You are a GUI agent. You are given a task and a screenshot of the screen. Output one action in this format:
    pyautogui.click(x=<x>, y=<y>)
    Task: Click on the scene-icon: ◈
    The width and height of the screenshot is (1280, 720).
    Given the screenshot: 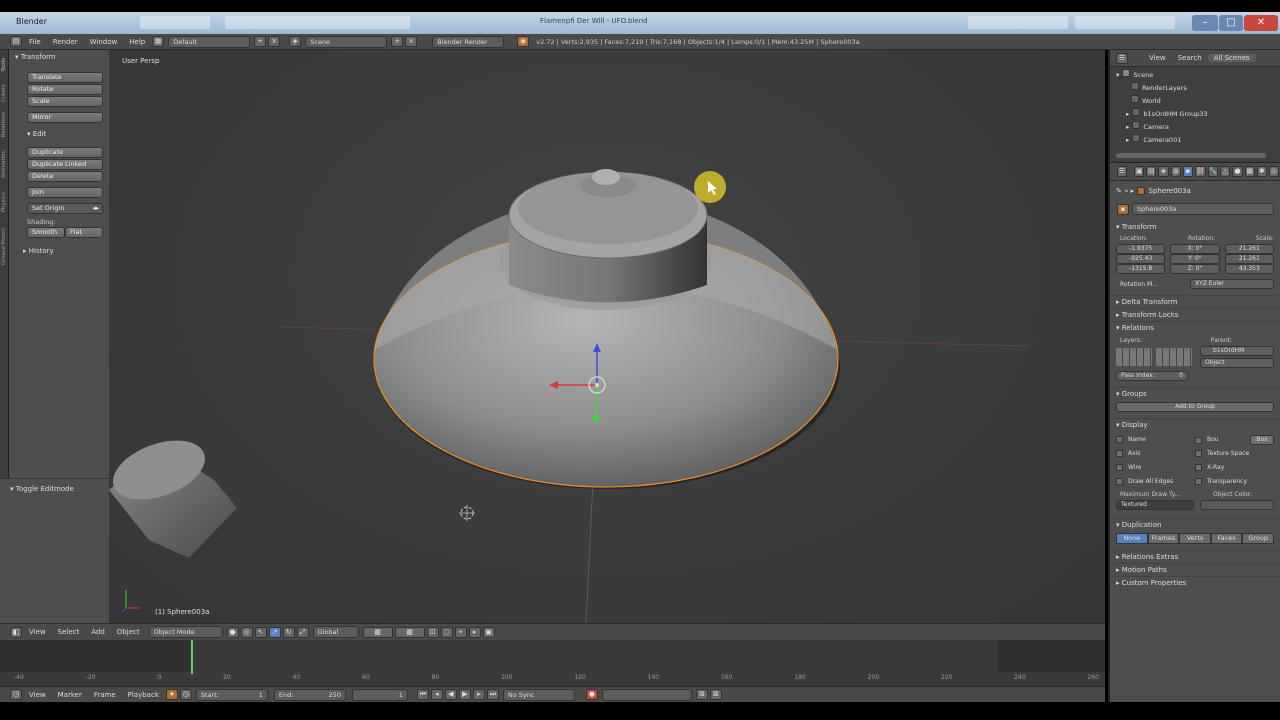 What is the action you would take?
    pyautogui.click(x=295, y=41)
    